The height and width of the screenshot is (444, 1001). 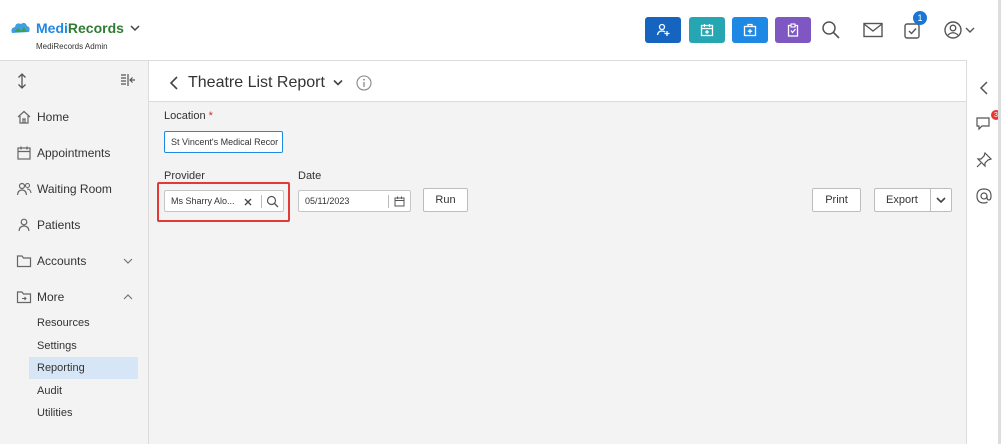 I want to click on search-button, so click(x=831, y=30).